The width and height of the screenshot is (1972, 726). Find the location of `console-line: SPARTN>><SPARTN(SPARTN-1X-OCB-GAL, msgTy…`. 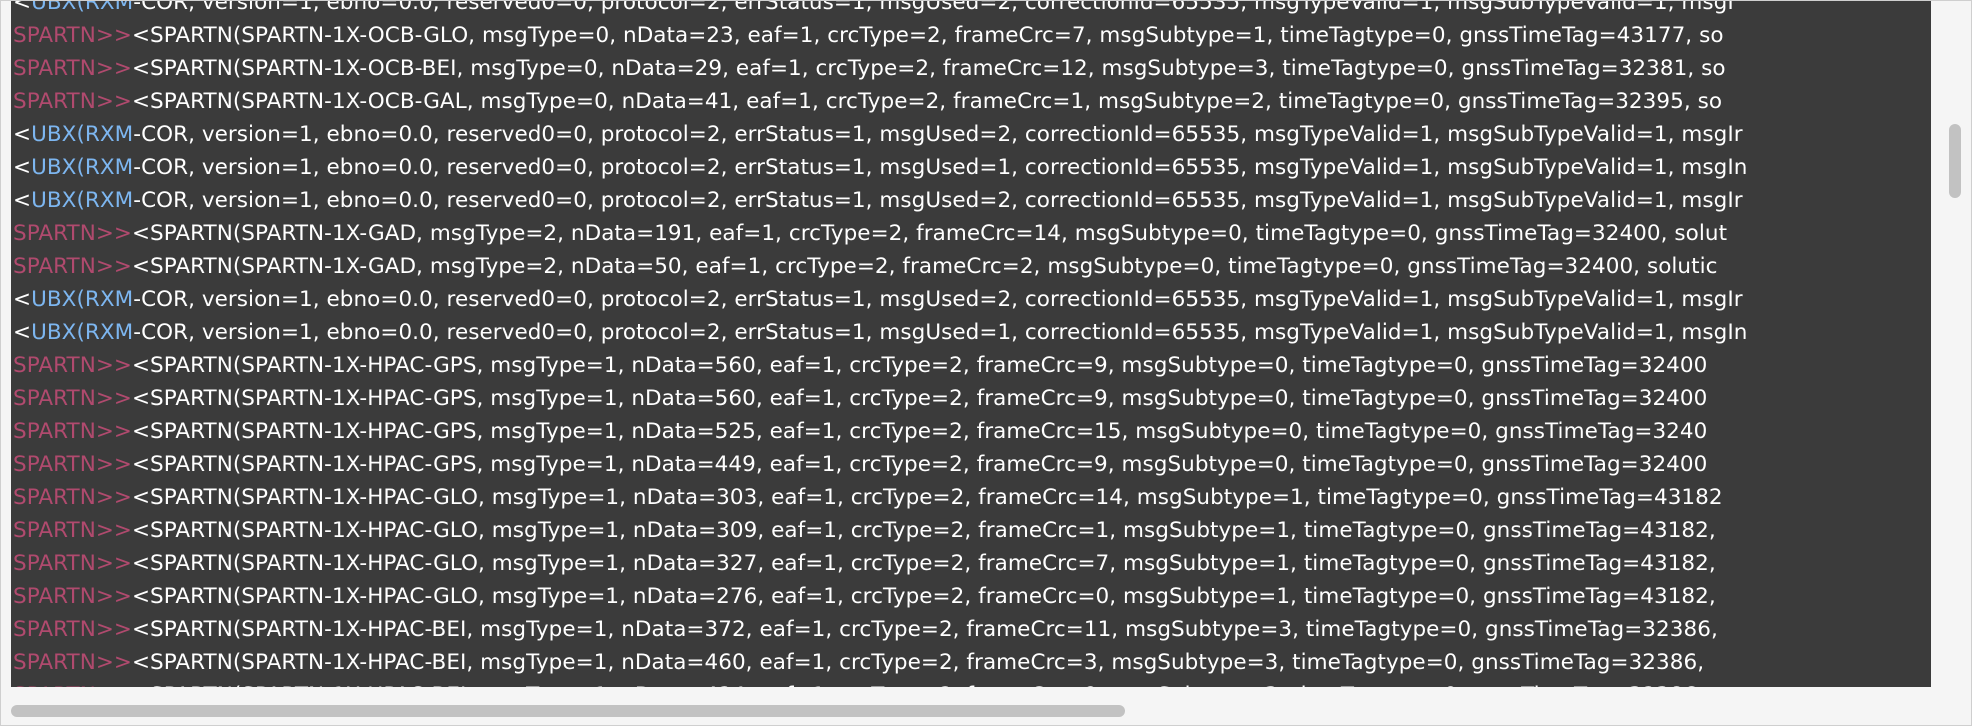

console-line: SPARTN>><SPARTN(SPARTN-1X-OCB-GAL, msgTy… is located at coordinates (880, 101).